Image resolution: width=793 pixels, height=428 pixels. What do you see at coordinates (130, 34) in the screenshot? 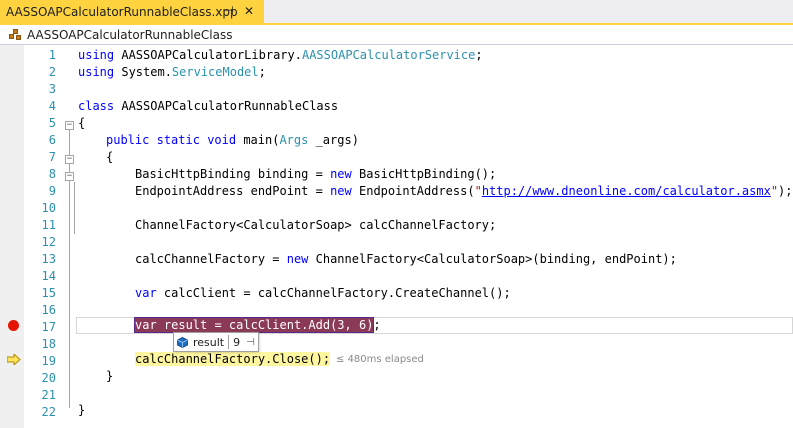
I see `navbar-class-name: AASSOAPCalculatorRunnableClass` at bounding box center [130, 34].